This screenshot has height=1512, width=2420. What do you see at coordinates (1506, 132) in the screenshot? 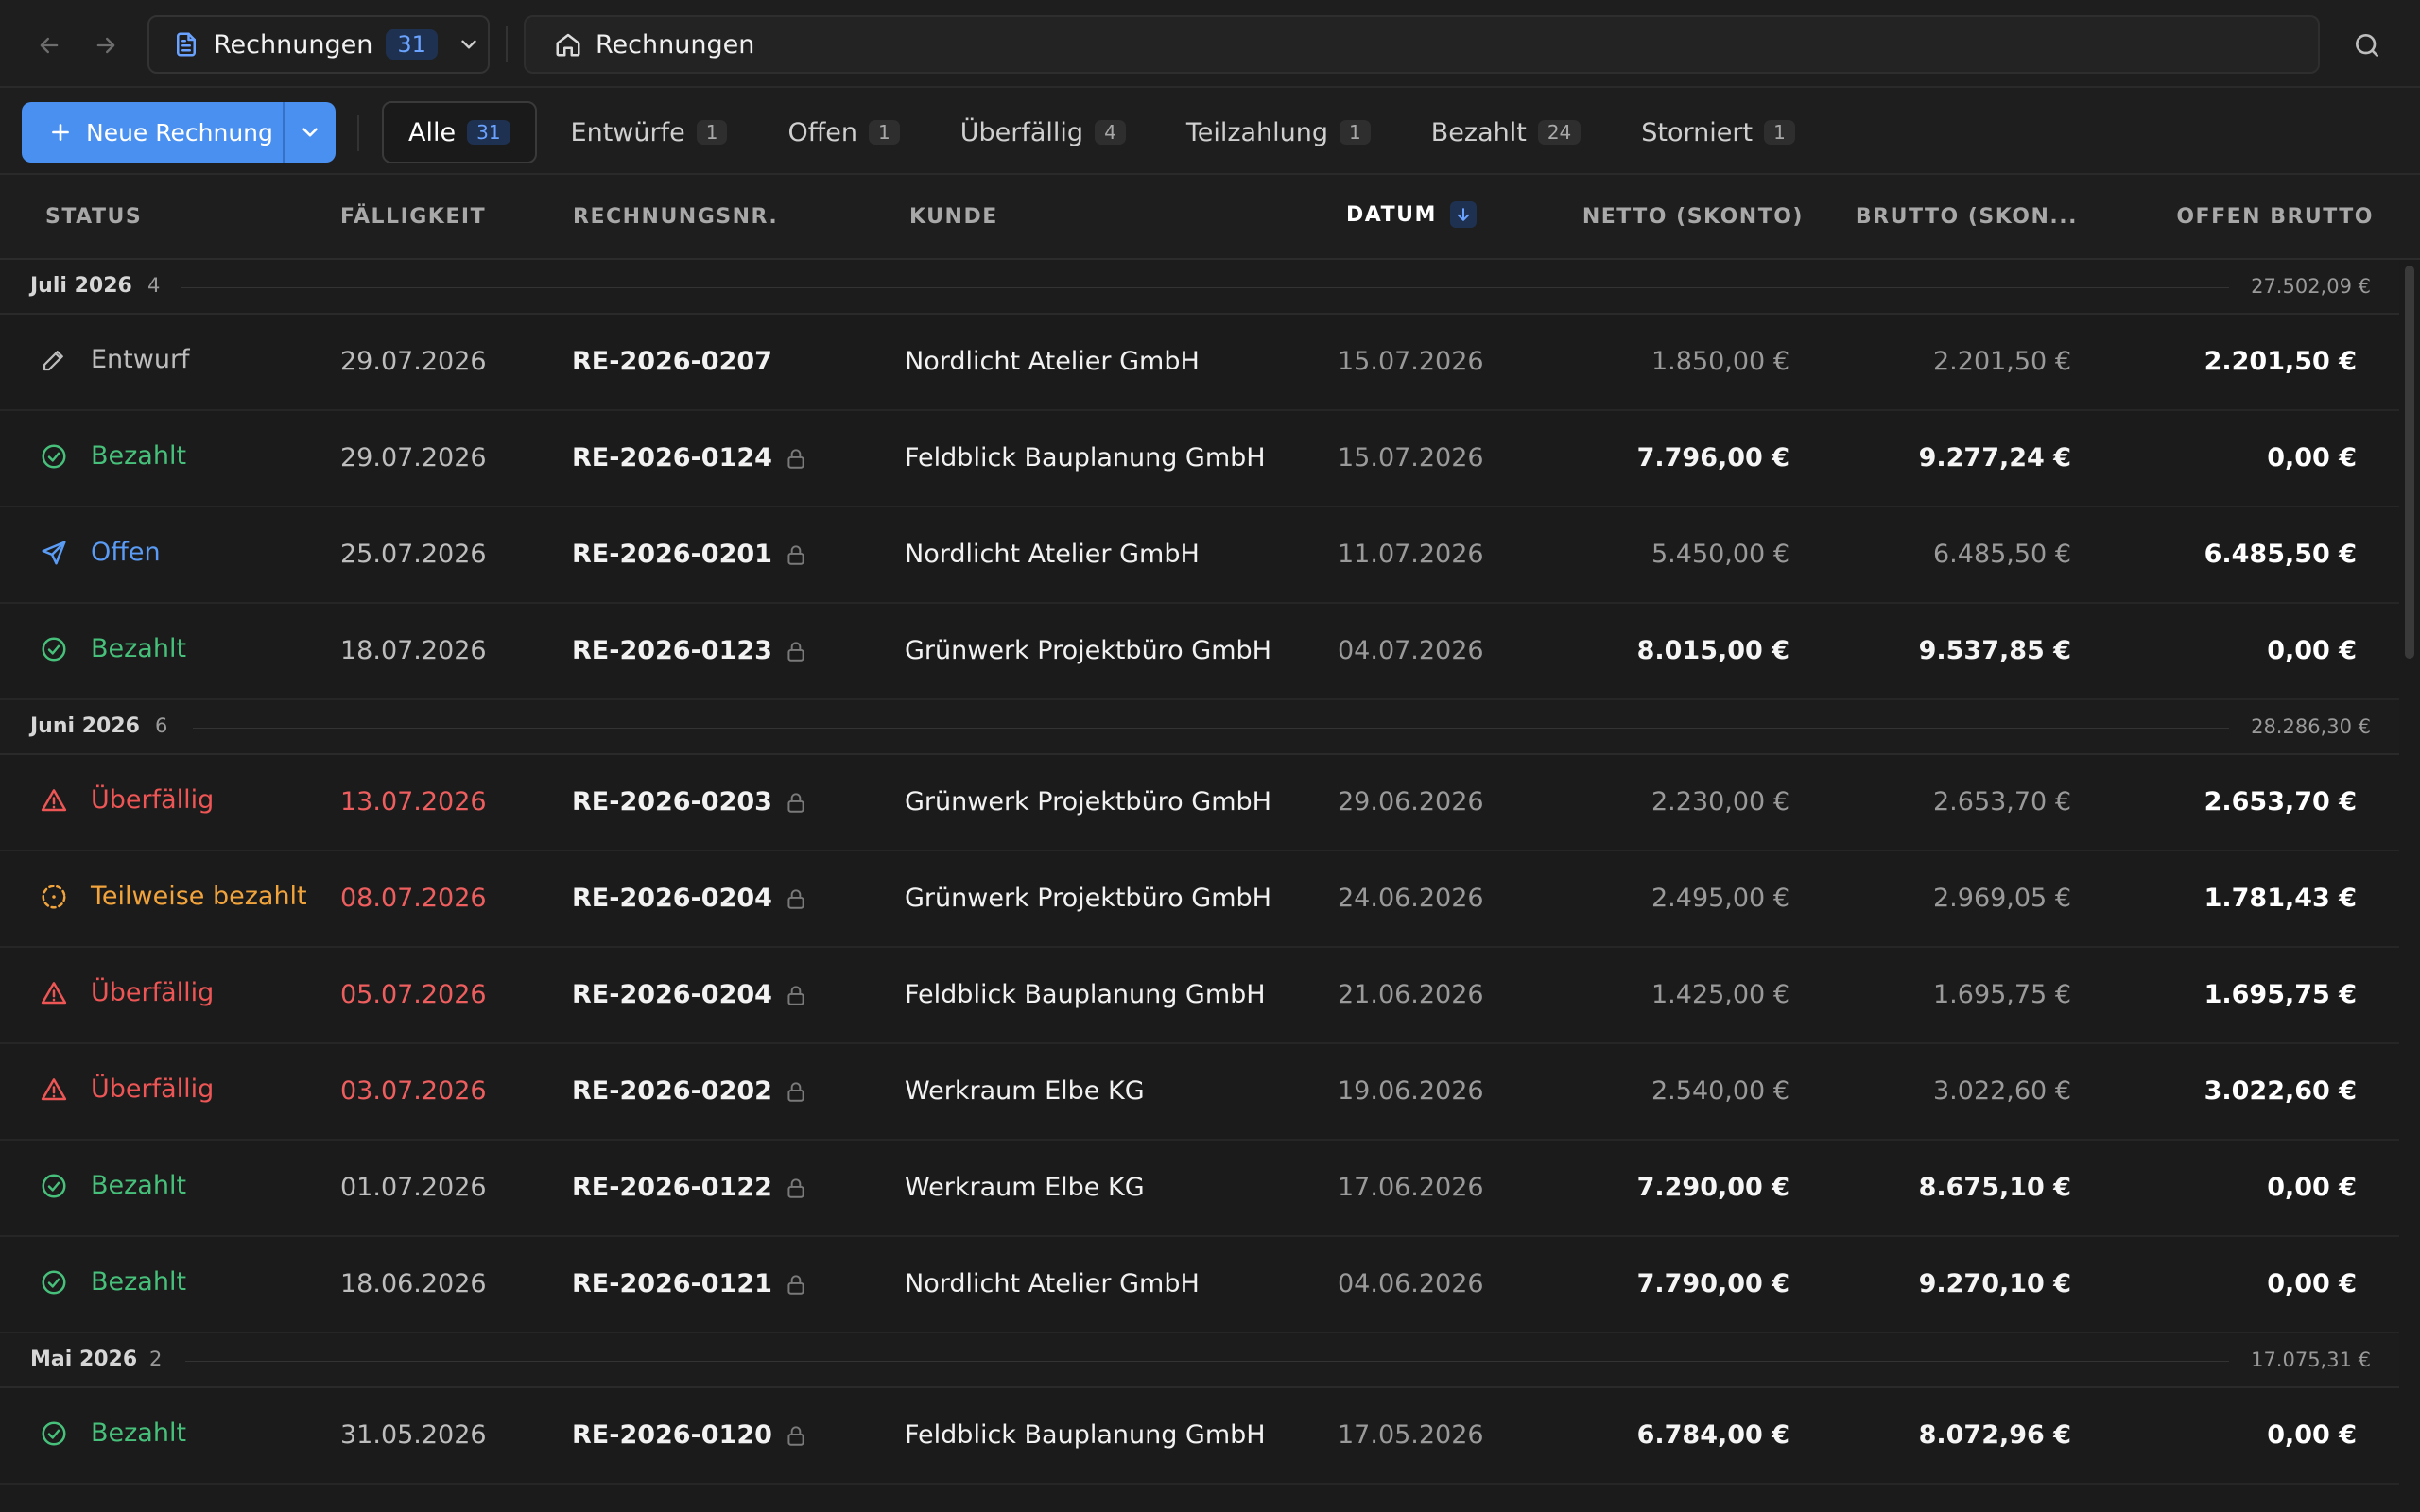
I see `tab-bezahlt: Bezahlt 24` at bounding box center [1506, 132].